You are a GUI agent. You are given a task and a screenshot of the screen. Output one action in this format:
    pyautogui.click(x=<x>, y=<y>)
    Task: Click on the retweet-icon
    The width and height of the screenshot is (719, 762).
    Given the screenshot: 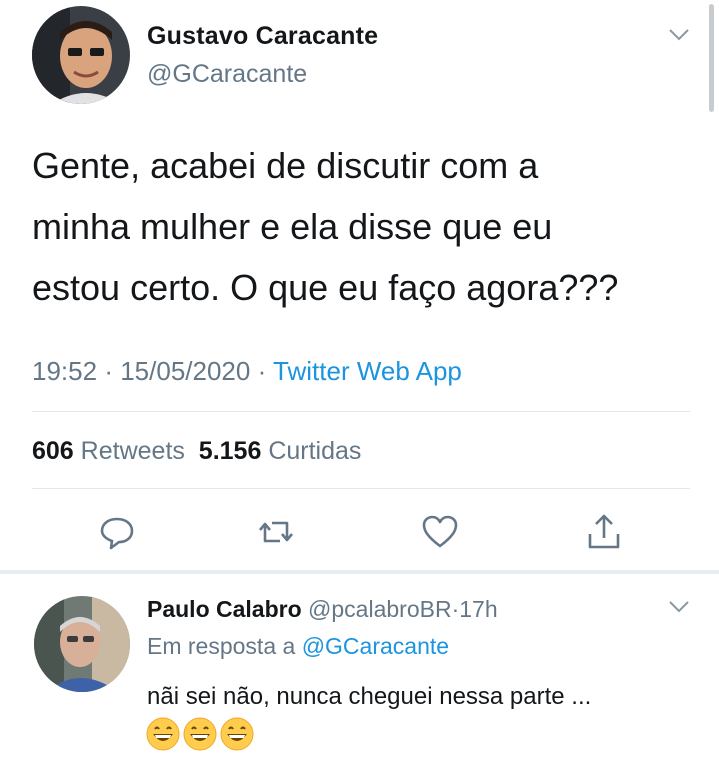 What is the action you would take?
    pyautogui.click(x=276, y=532)
    